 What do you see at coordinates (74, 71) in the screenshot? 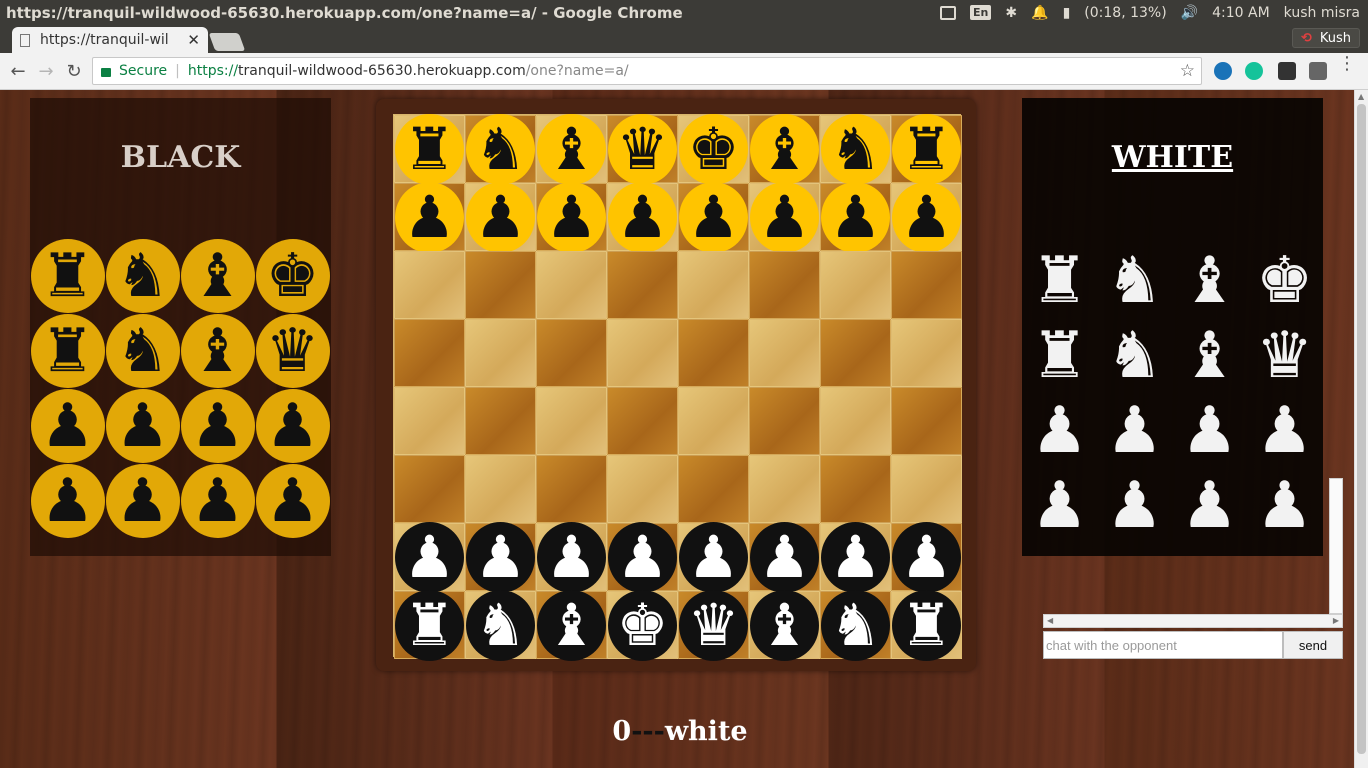
I see `reload-icon: ↻` at bounding box center [74, 71].